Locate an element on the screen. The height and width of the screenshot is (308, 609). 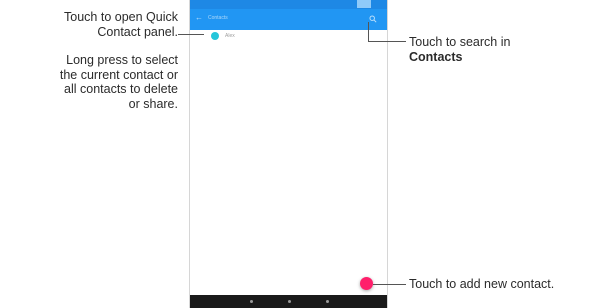
add-contact-callout-text: Touch to add new contact. is located at coordinates (482, 284).